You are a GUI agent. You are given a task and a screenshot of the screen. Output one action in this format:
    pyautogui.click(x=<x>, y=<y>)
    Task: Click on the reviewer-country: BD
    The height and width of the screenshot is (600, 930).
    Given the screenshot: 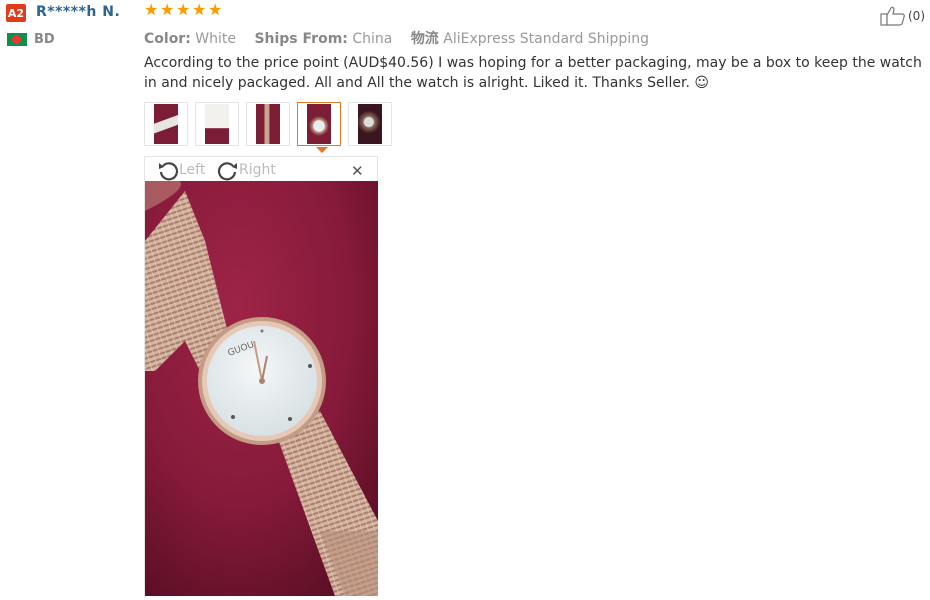 What is the action you would take?
    pyautogui.click(x=44, y=39)
    